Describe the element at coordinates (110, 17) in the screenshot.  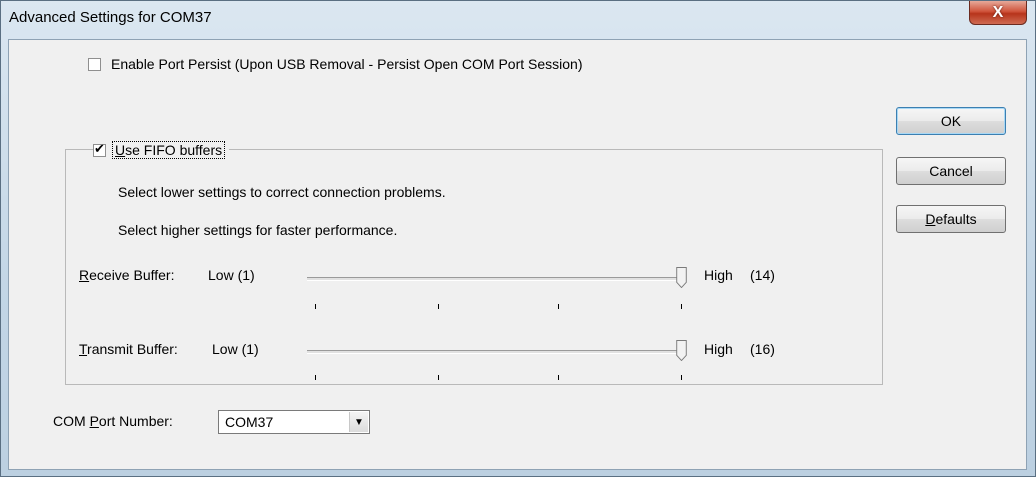
I see `window-title: Advanced Settings for COM37` at that location.